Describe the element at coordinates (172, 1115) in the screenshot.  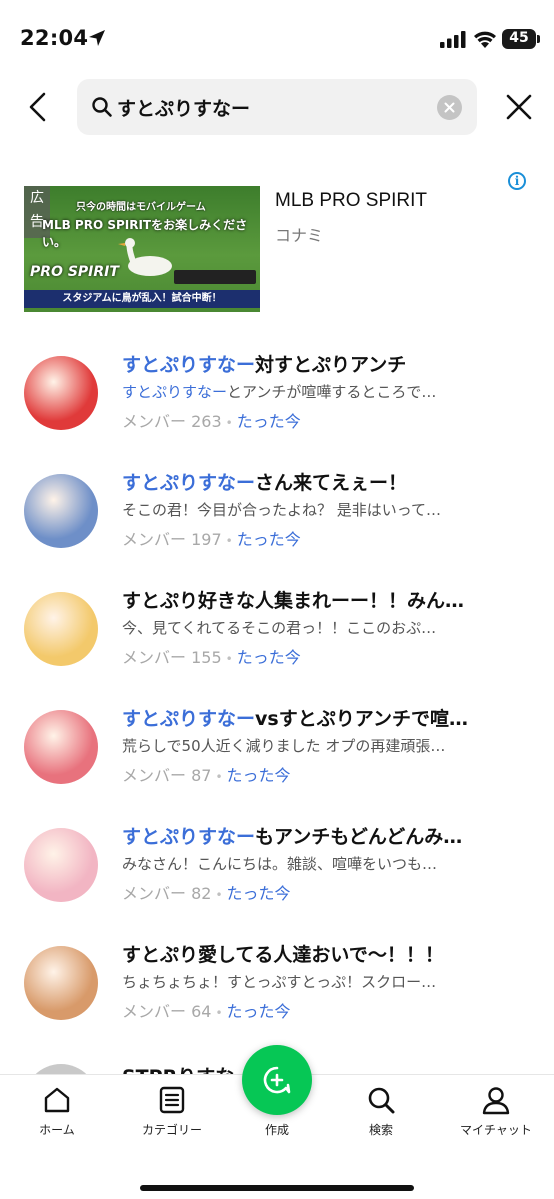
I see `nav-category: カテゴリー` at that location.